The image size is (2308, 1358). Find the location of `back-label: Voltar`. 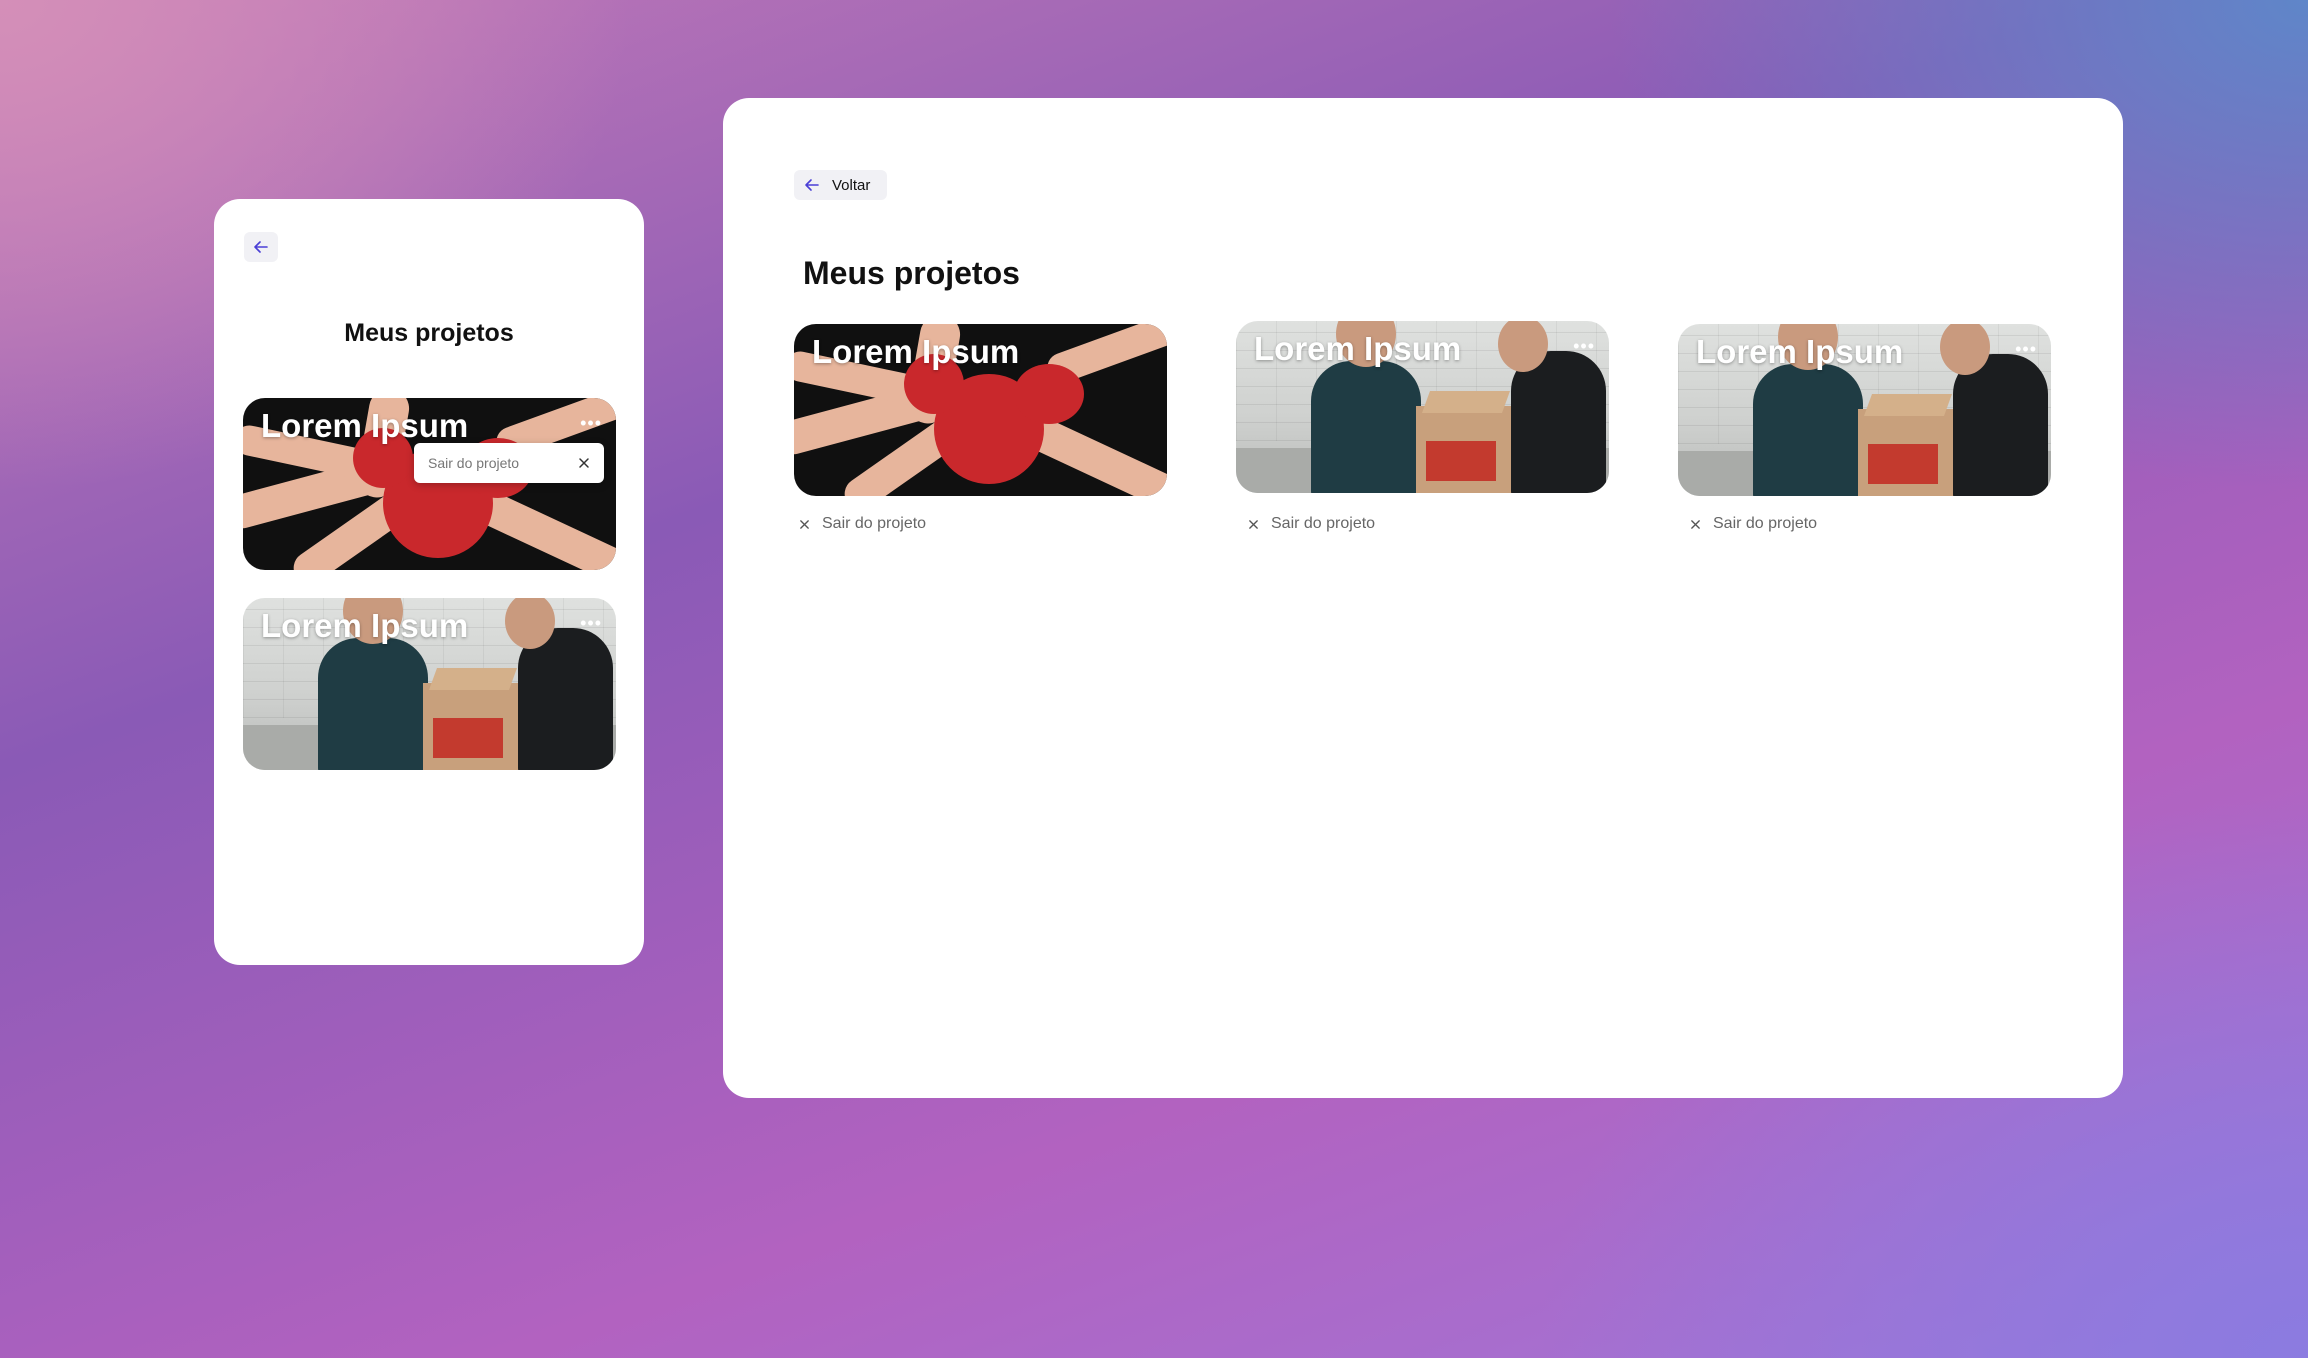

back-label: Voltar is located at coordinates (851, 185).